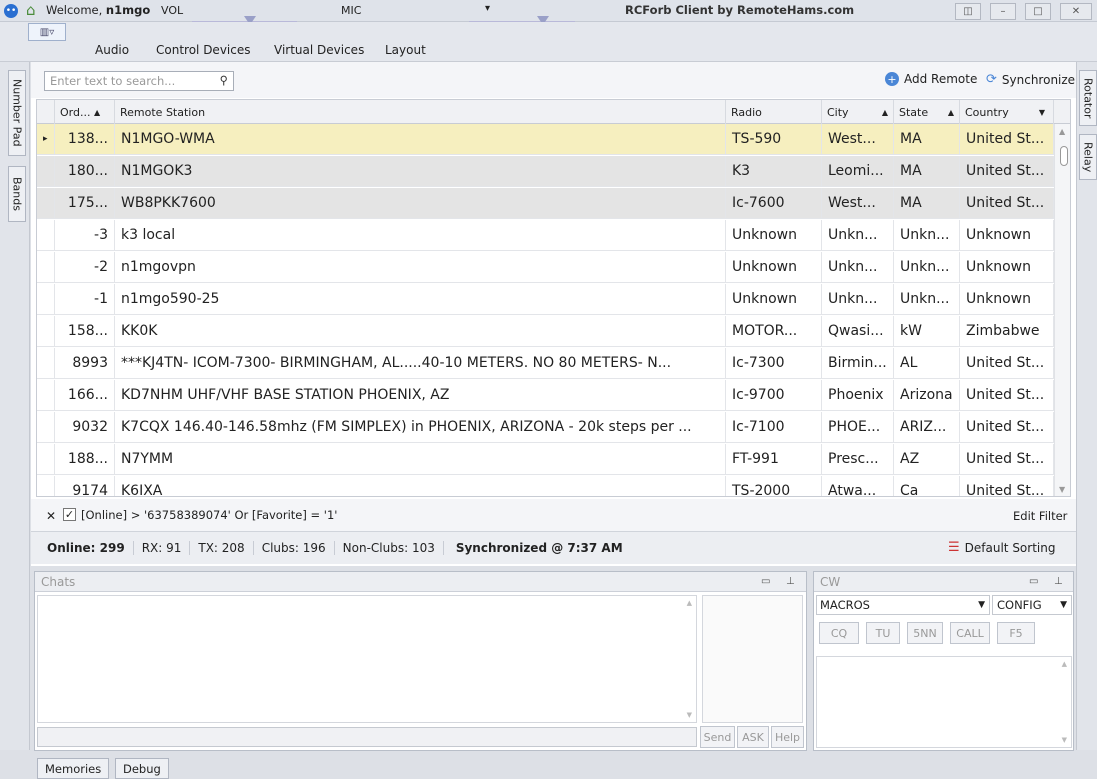 This screenshot has width=1097, height=779. I want to click on add-circle-icon: +, so click(892, 79).